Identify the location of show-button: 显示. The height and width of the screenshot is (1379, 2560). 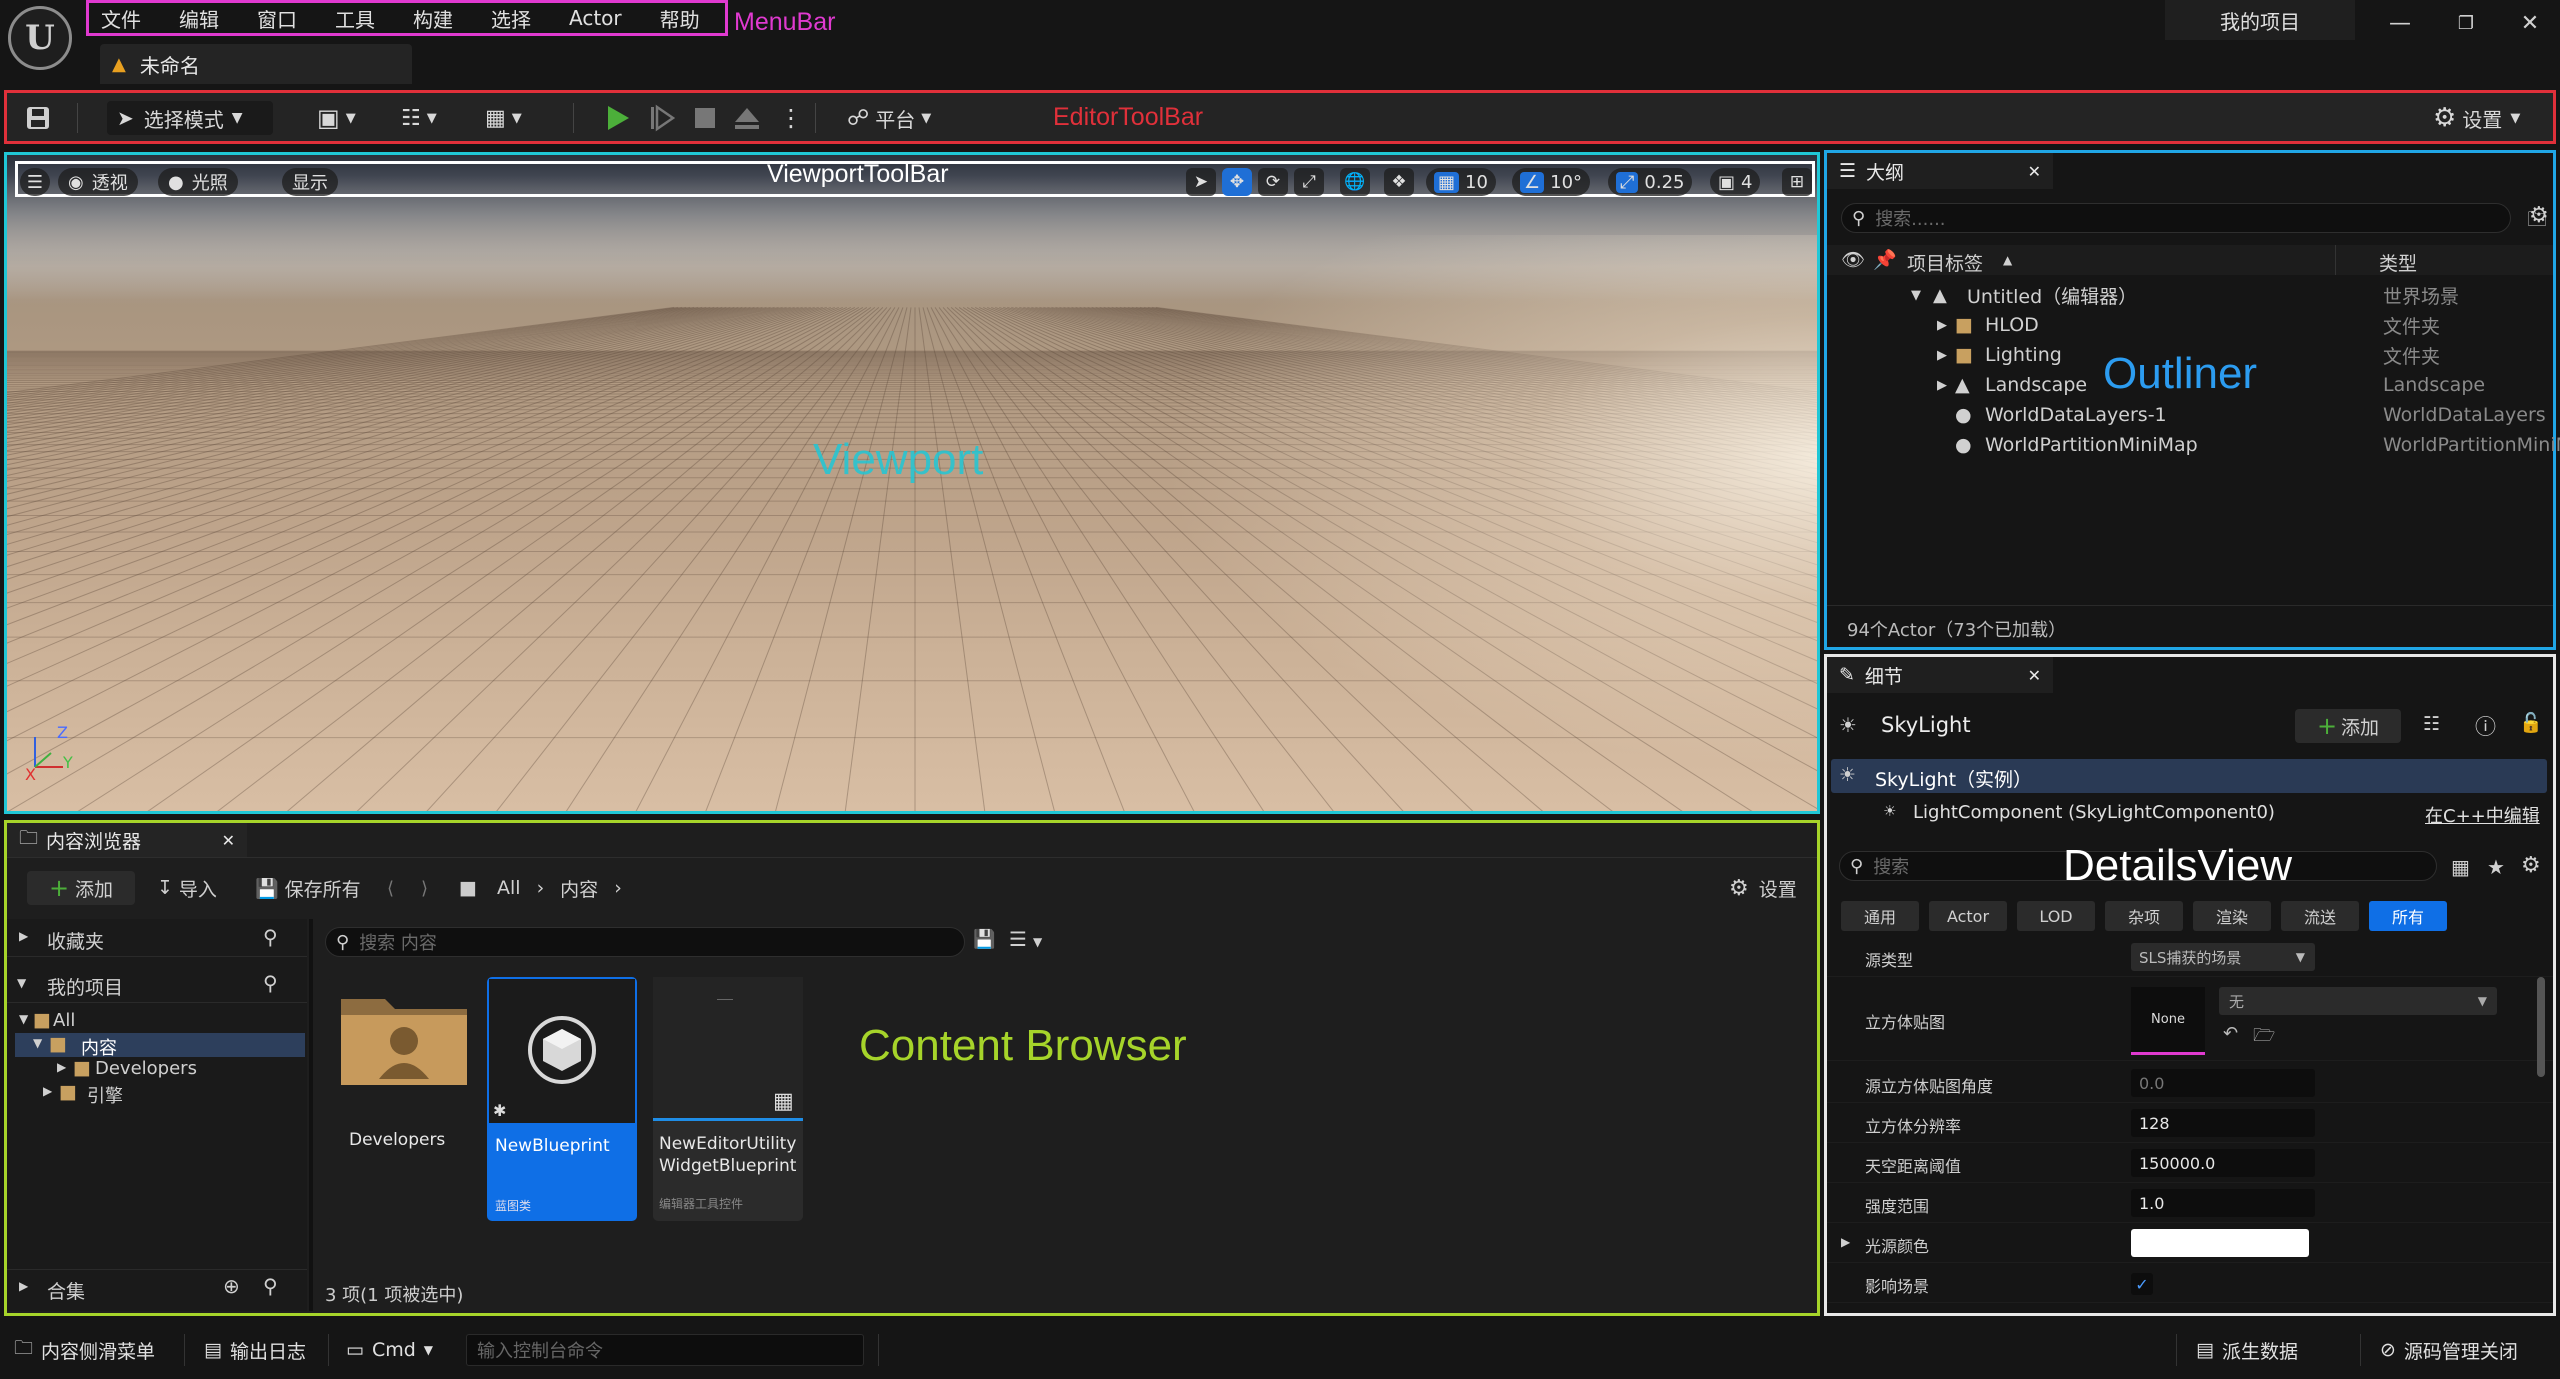
(310, 182).